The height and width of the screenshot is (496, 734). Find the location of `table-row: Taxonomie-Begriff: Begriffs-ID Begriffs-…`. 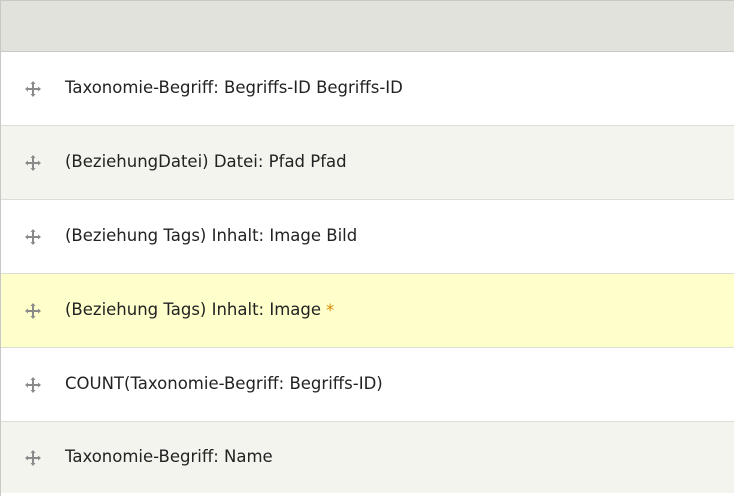

table-row: Taxonomie-Begriff: Begriffs-ID Begriffs-… is located at coordinates (367, 89).